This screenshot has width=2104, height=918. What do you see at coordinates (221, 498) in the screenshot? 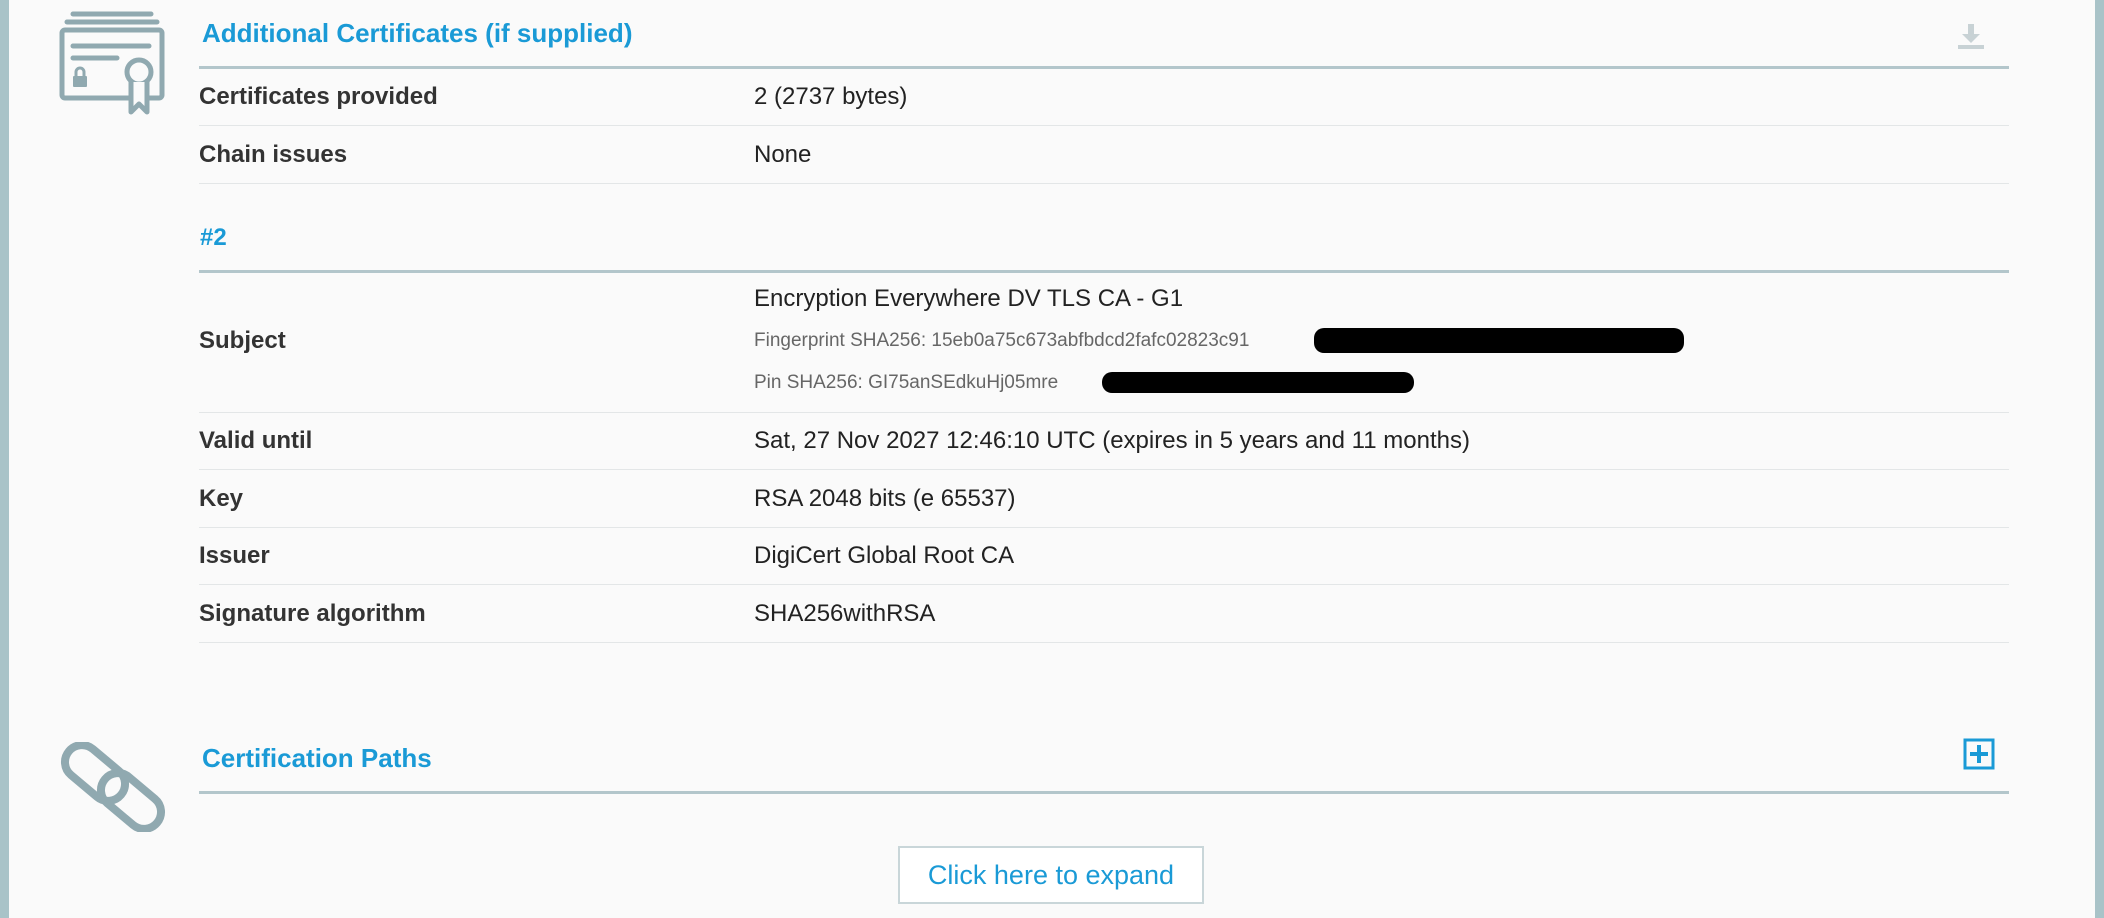
I see `row-label: Key` at bounding box center [221, 498].